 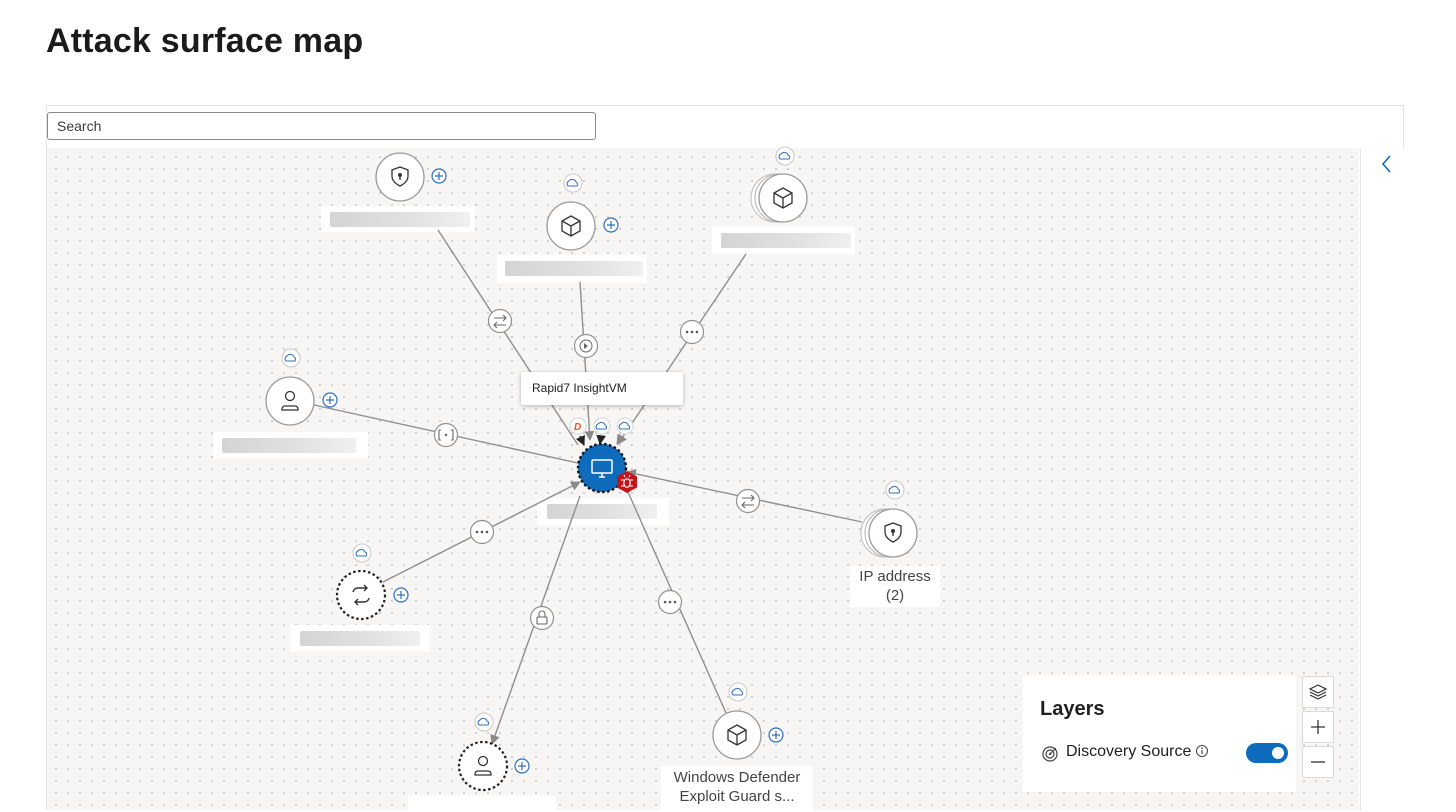 What do you see at coordinates (1129, 751) in the screenshot?
I see `discovery-source-label: Discovery Source` at bounding box center [1129, 751].